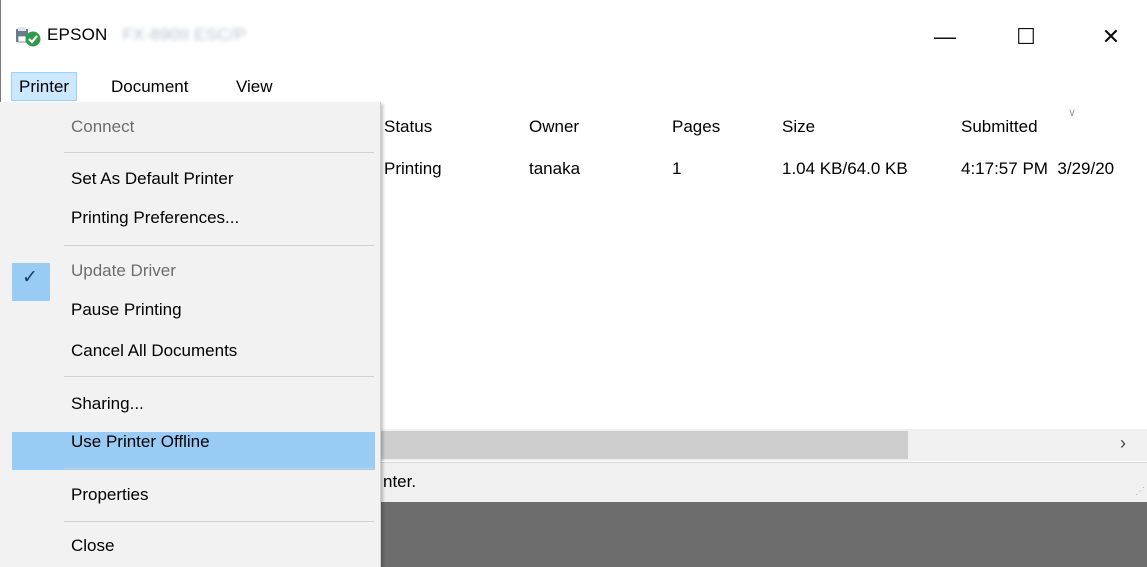 The width and height of the screenshot is (1147, 567). I want to click on close-button: ✕, so click(1111, 37).